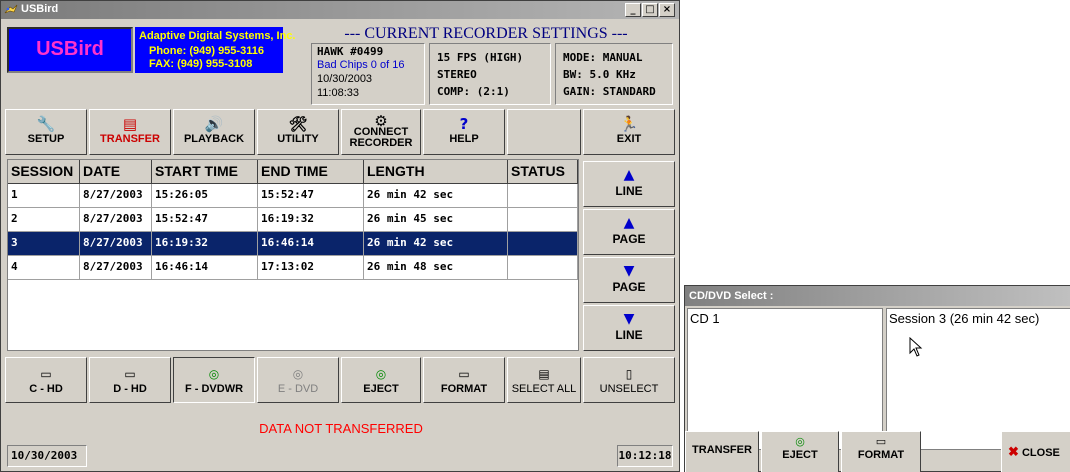 This screenshot has height=472, width=1070. I want to click on line-down-button: ▼ LINE, so click(629, 328).